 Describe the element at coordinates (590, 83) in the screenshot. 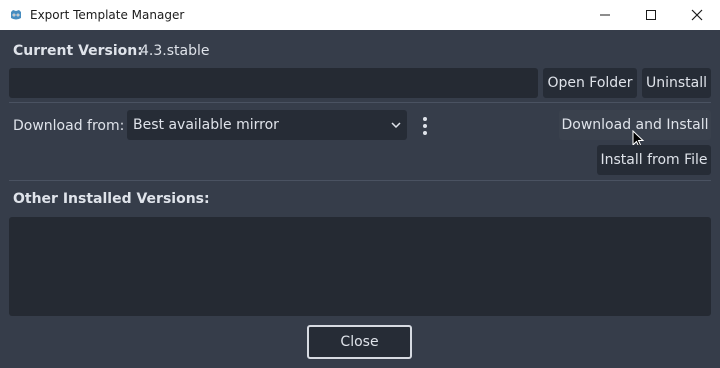

I see `open-folder-button: Open Folder` at that location.